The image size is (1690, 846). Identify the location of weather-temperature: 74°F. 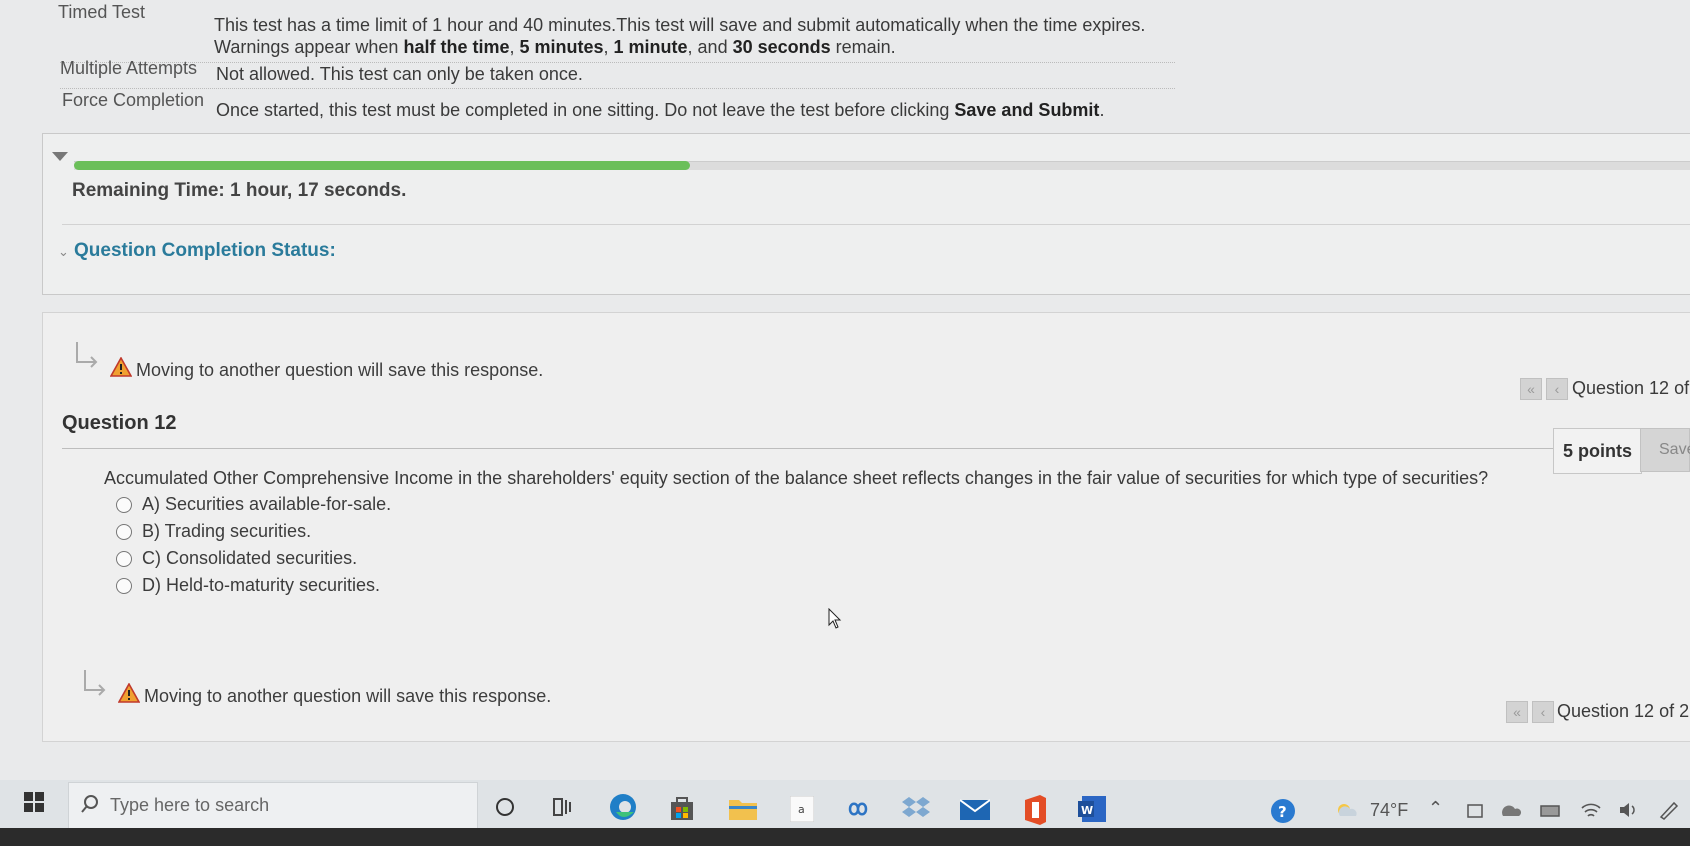
(1389, 810).